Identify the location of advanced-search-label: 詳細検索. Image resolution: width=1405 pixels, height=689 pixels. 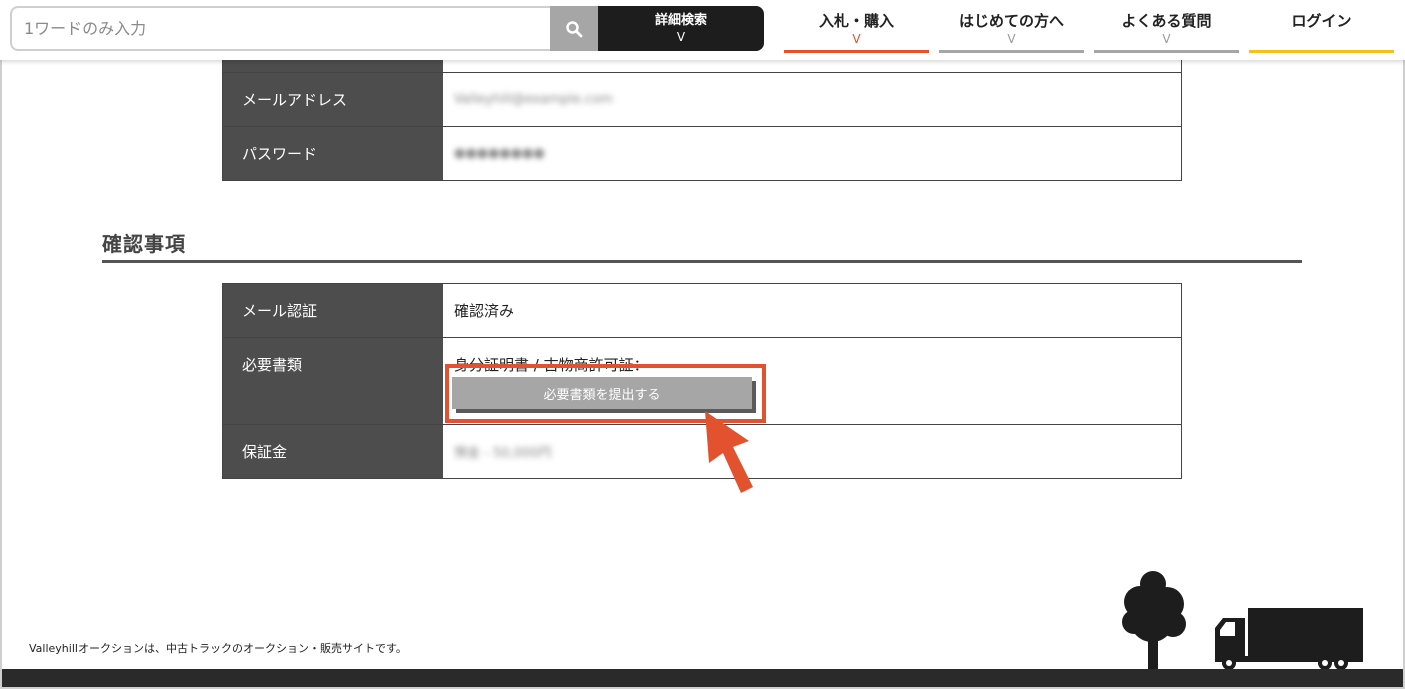
(680, 20).